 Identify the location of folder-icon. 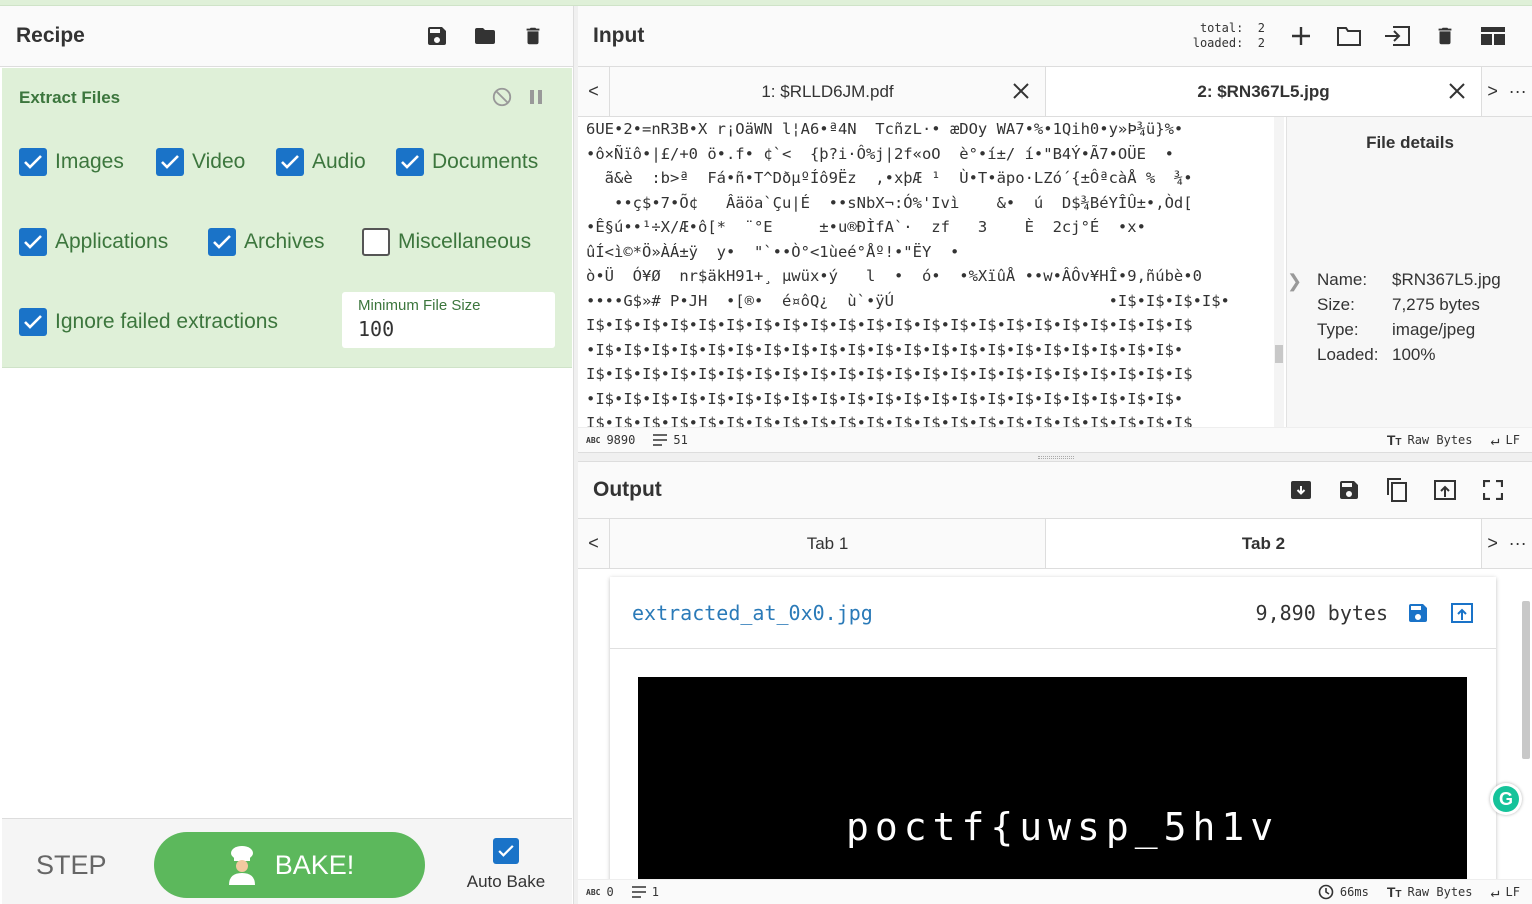
(485, 36).